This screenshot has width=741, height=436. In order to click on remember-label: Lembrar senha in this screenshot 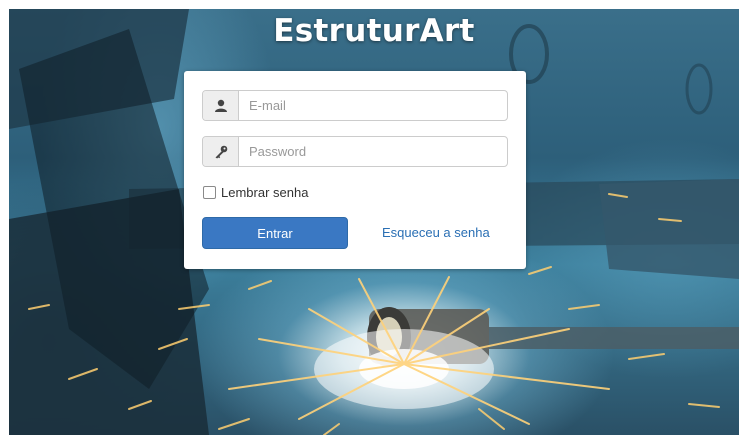, I will do `click(265, 192)`.